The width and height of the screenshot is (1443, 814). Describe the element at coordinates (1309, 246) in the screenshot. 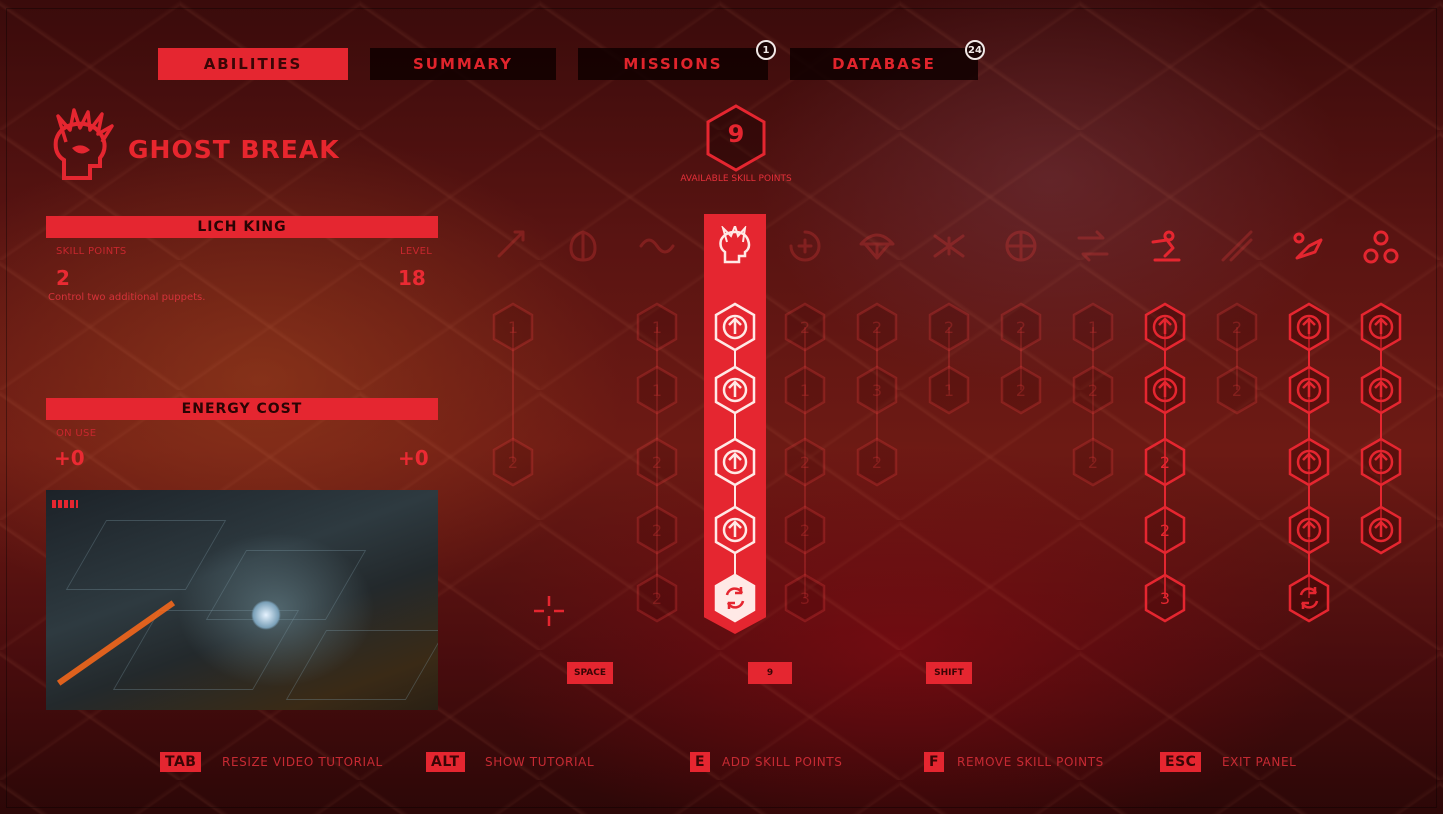

I see `turret-icon` at that location.